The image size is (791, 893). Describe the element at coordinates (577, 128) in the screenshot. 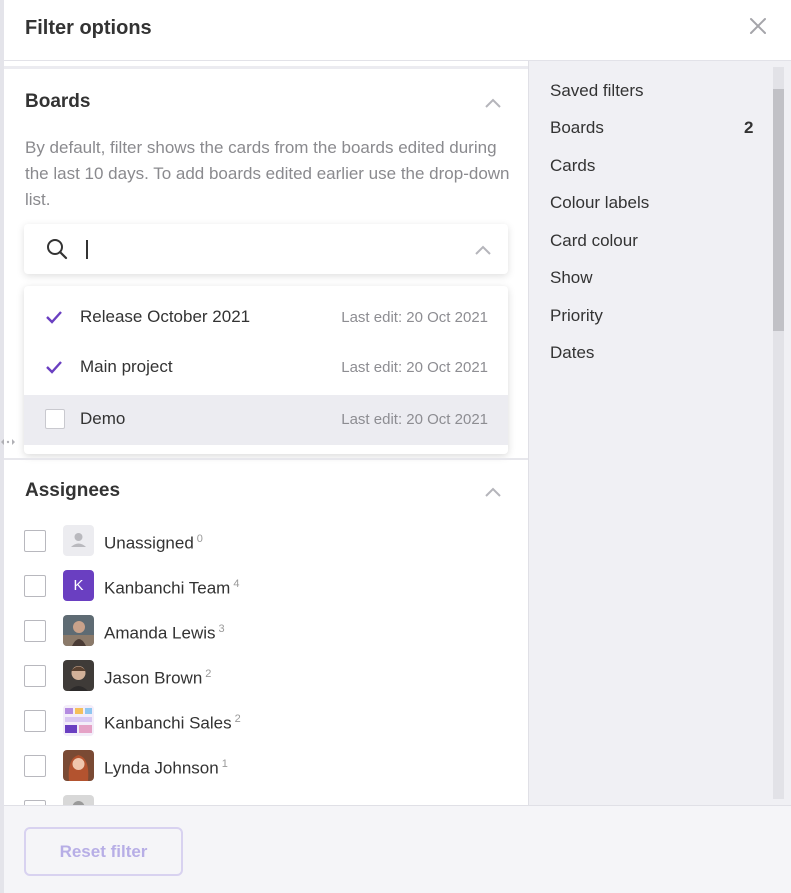

I see `nav-item-boards: Boards` at that location.